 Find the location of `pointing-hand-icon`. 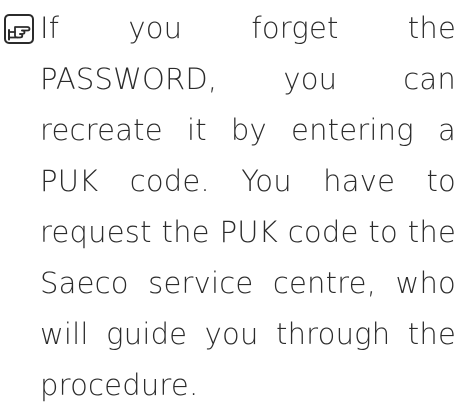

pointing-hand-icon is located at coordinates (19, 29).